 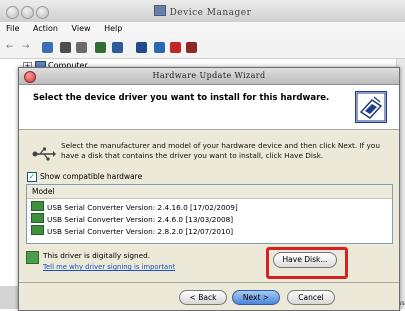 I want to click on model-column-header: Model, so click(x=209, y=192).